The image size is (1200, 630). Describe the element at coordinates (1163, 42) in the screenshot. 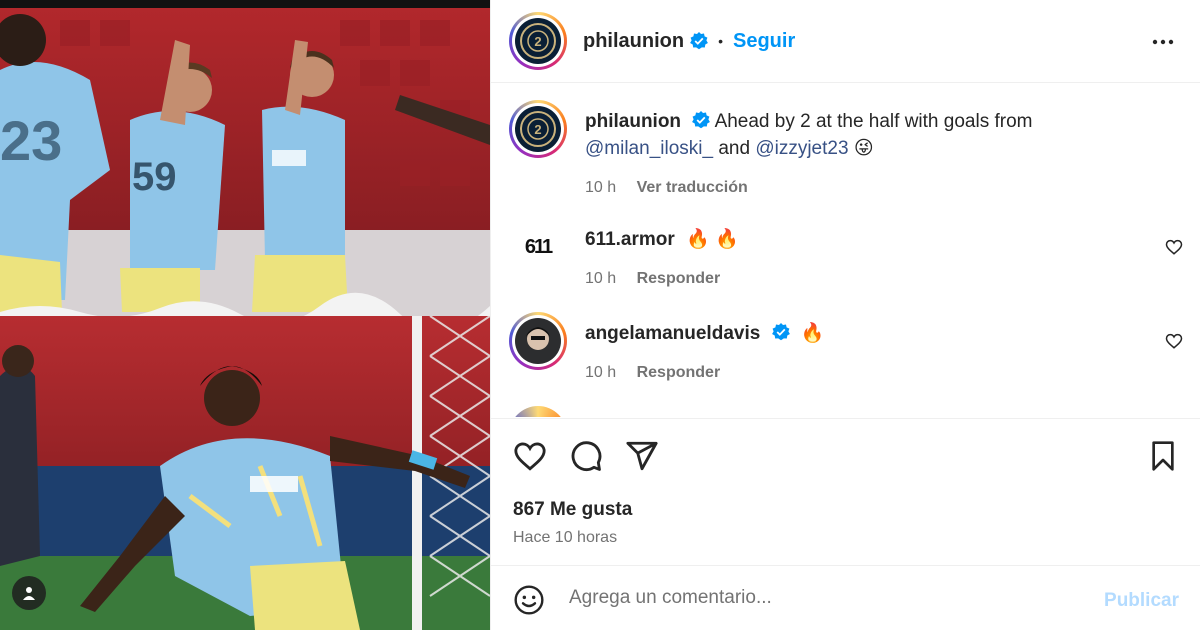

I see `more-options-icon` at that location.